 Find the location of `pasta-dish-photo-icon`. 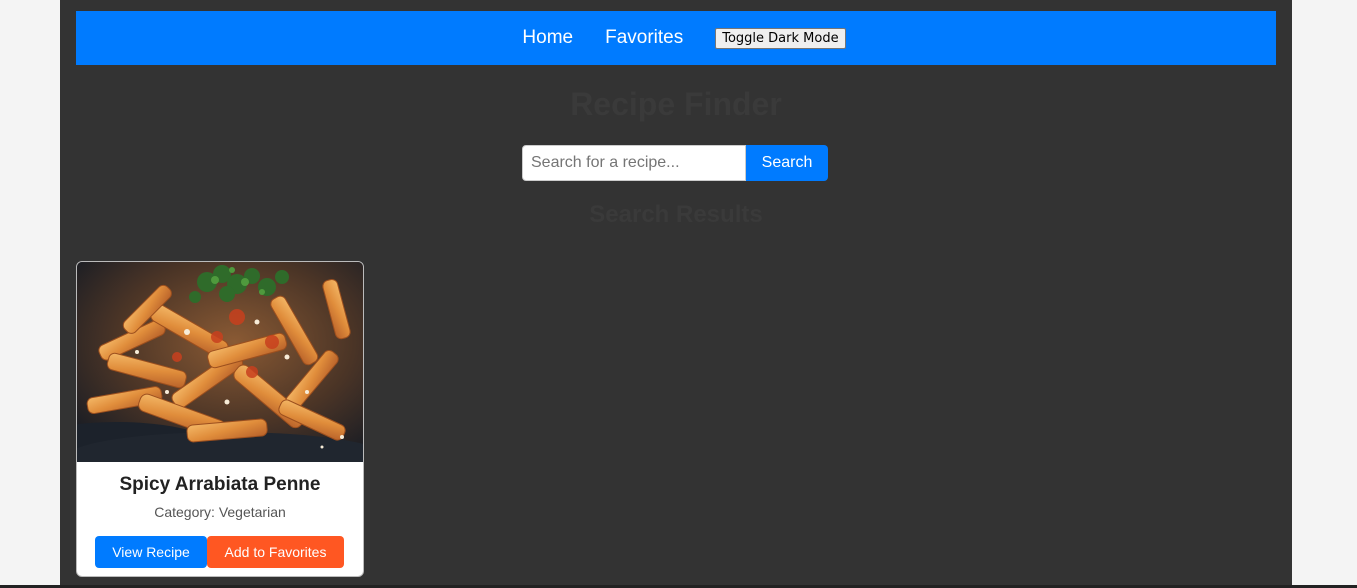

pasta-dish-photo-icon is located at coordinates (220, 362).